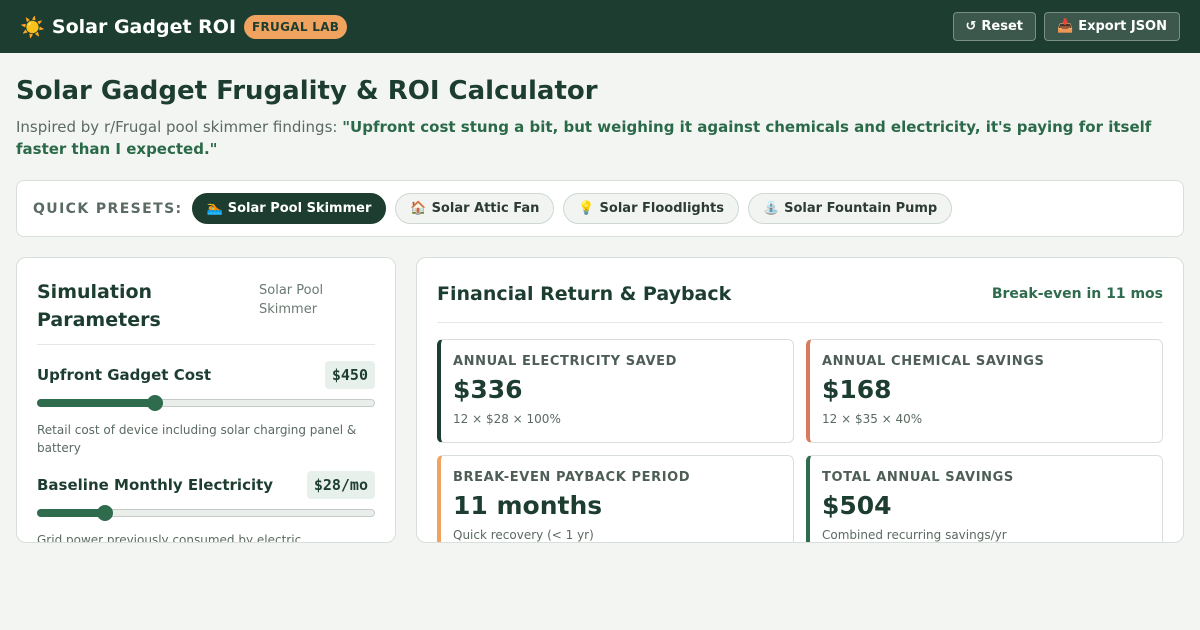 This screenshot has width=1200, height=630. What do you see at coordinates (800, 322) in the screenshot?
I see `divider` at bounding box center [800, 322].